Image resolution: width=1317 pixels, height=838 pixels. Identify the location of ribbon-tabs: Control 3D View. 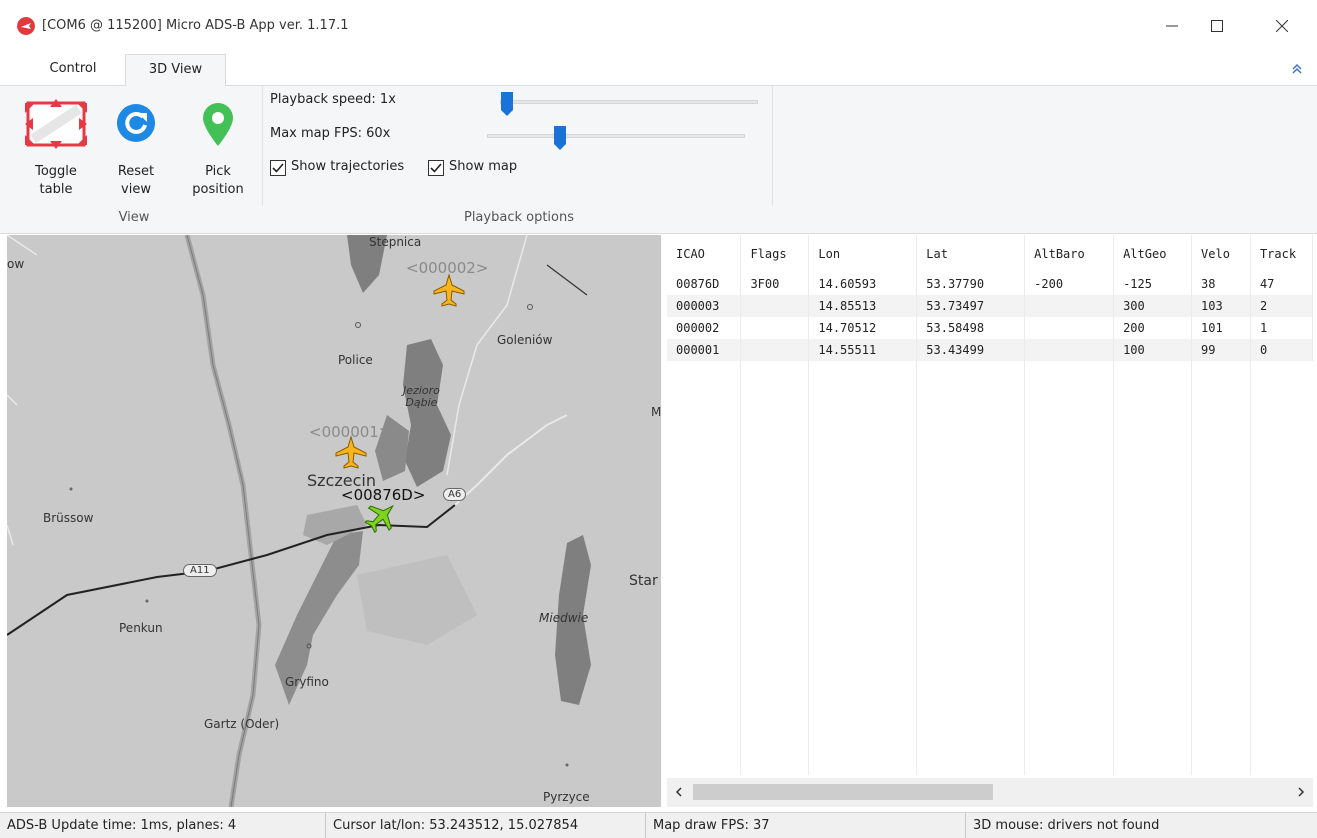
(658, 70).